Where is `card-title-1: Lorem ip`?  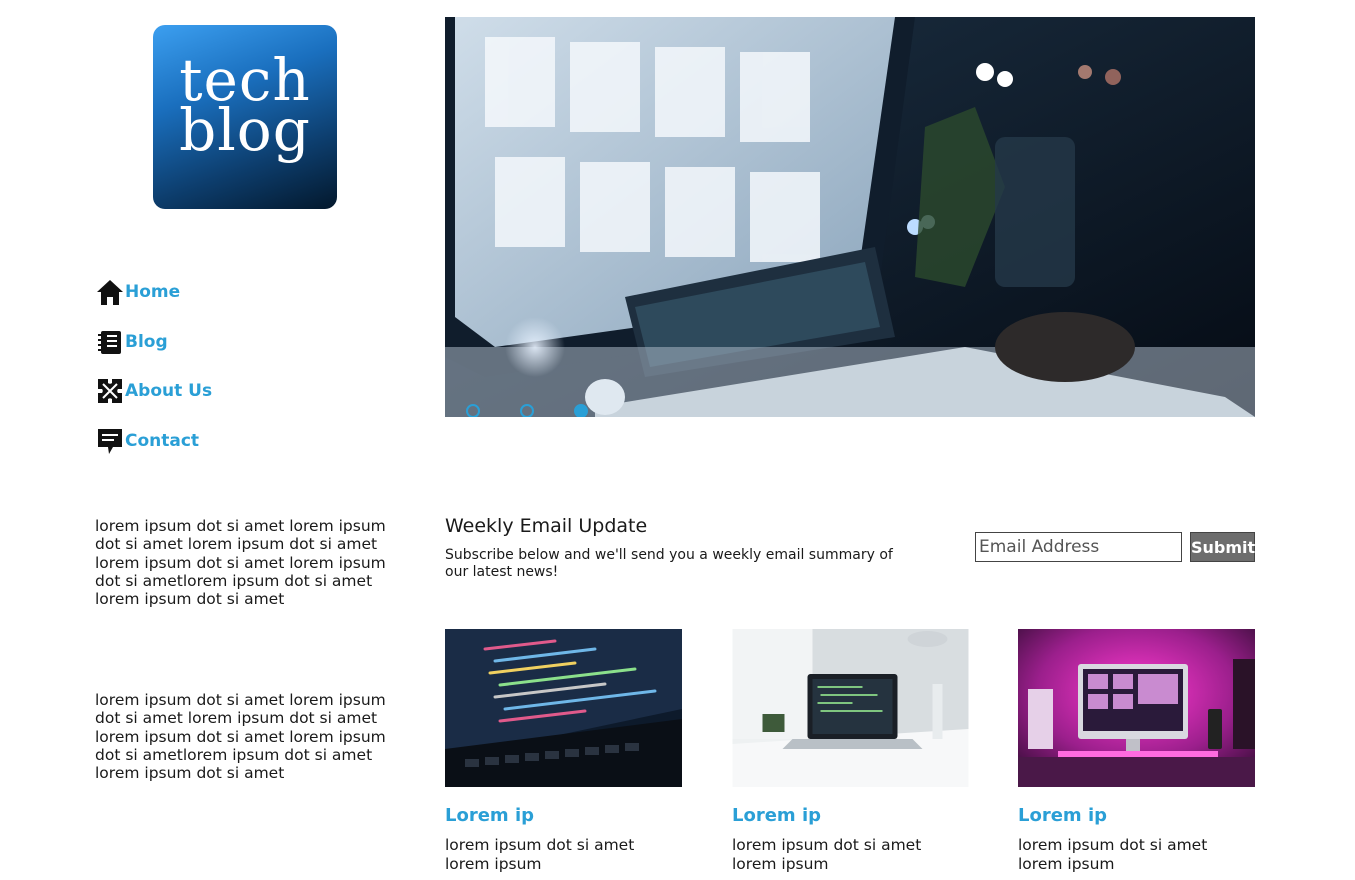
card-title-1: Lorem ip is located at coordinates (563, 815).